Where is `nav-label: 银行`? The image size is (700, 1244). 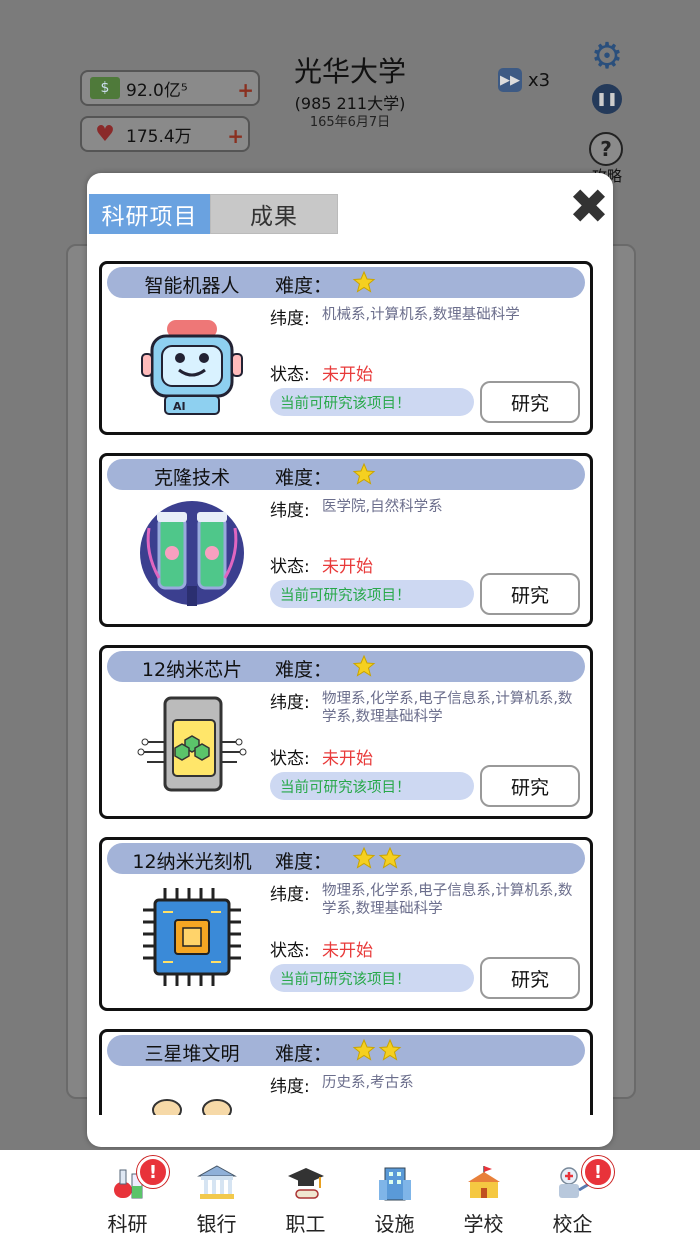
nav-label: 银行 is located at coordinates (216, 1224).